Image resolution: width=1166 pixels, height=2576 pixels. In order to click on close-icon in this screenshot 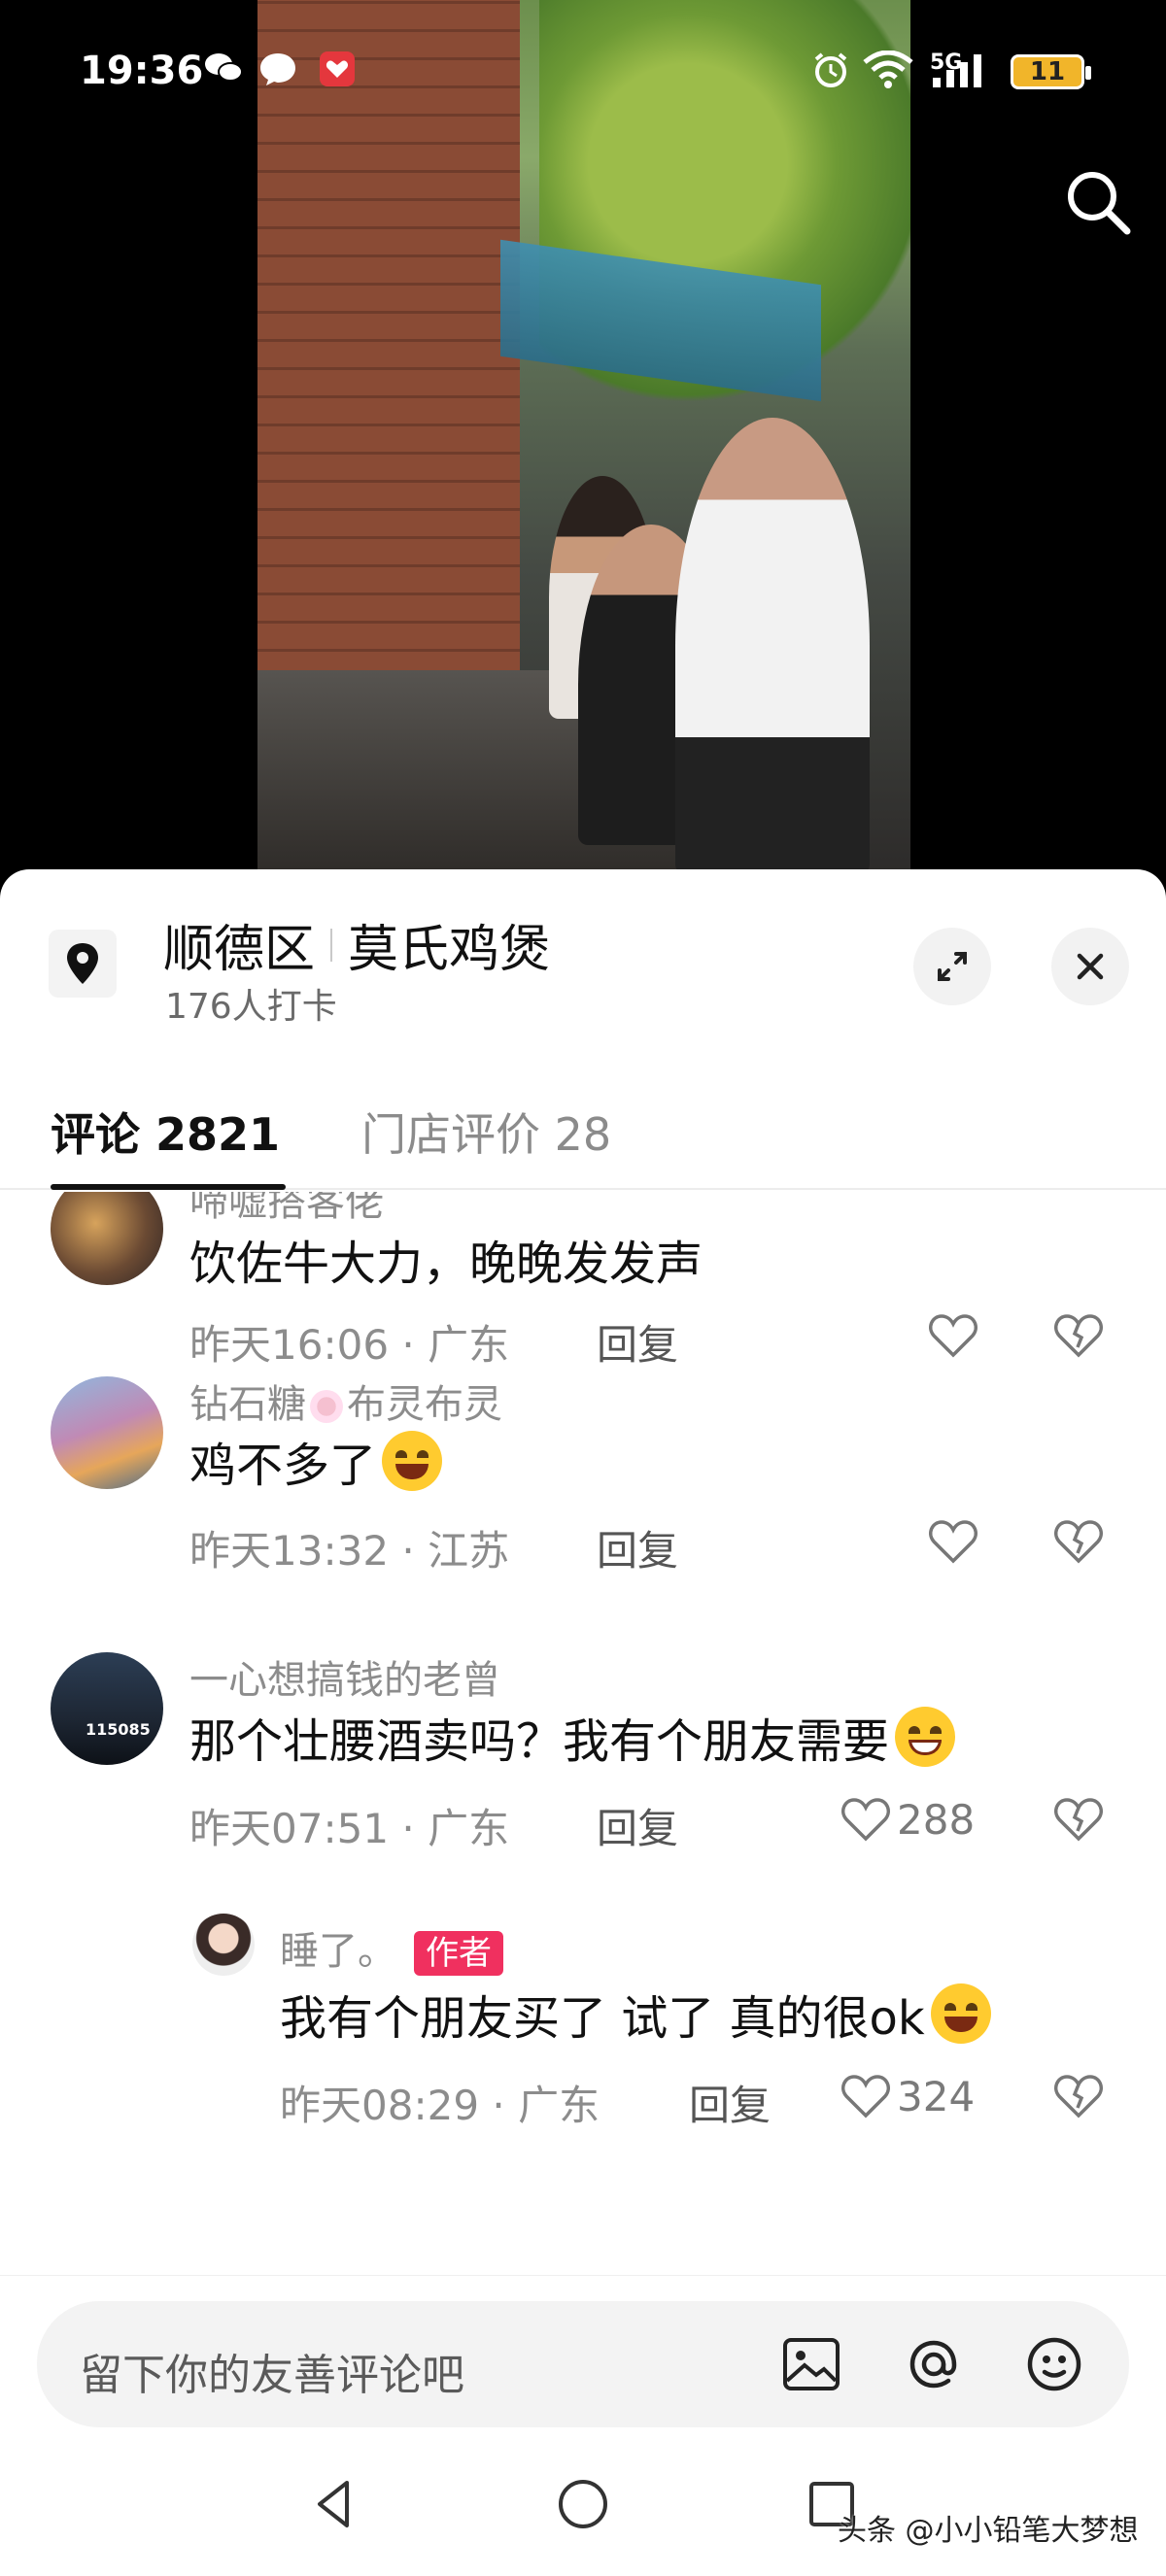, I will do `click(1090, 966)`.